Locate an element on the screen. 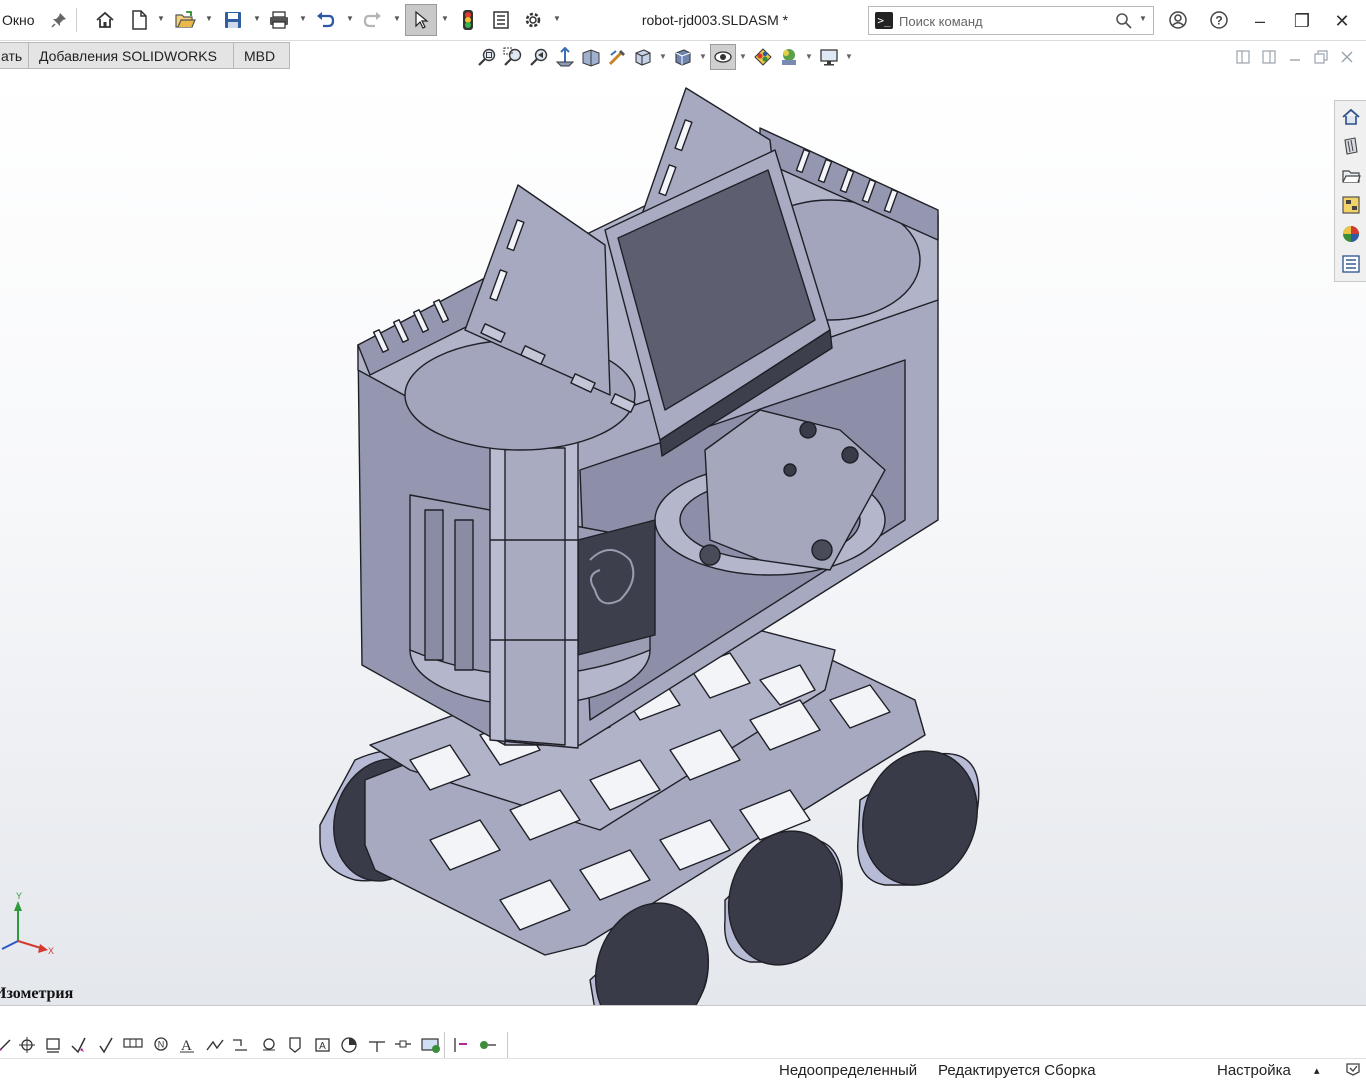 This screenshot has width=1366, height=1080. view-orientation-icon is located at coordinates (617, 57).